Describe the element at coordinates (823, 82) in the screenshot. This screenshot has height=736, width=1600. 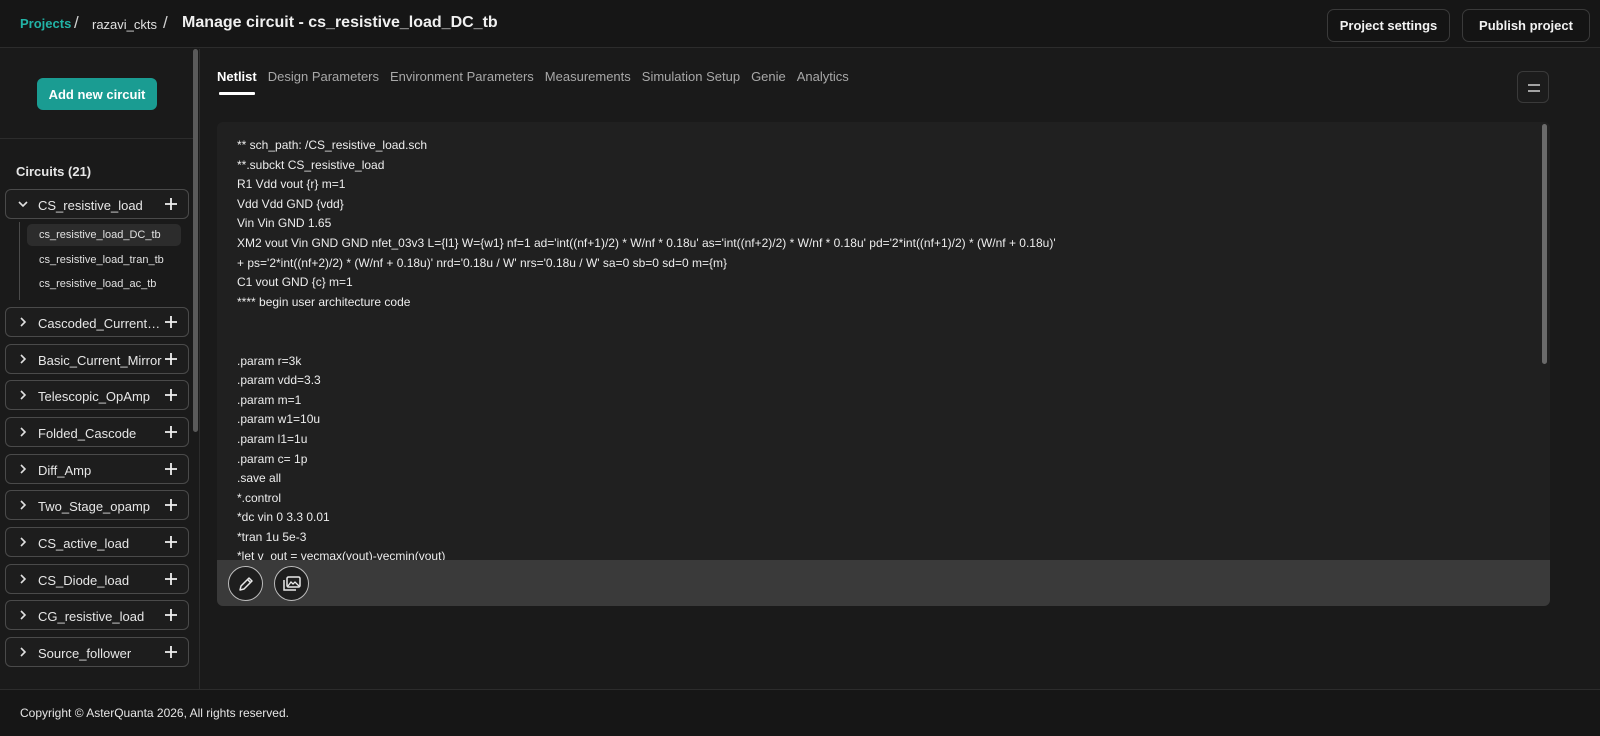
I see `tab-analytics: Analytics` at that location.